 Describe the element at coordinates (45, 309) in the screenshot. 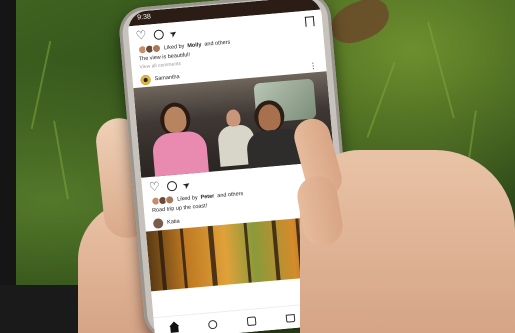

I see `bottom-dark-bar` at that location.